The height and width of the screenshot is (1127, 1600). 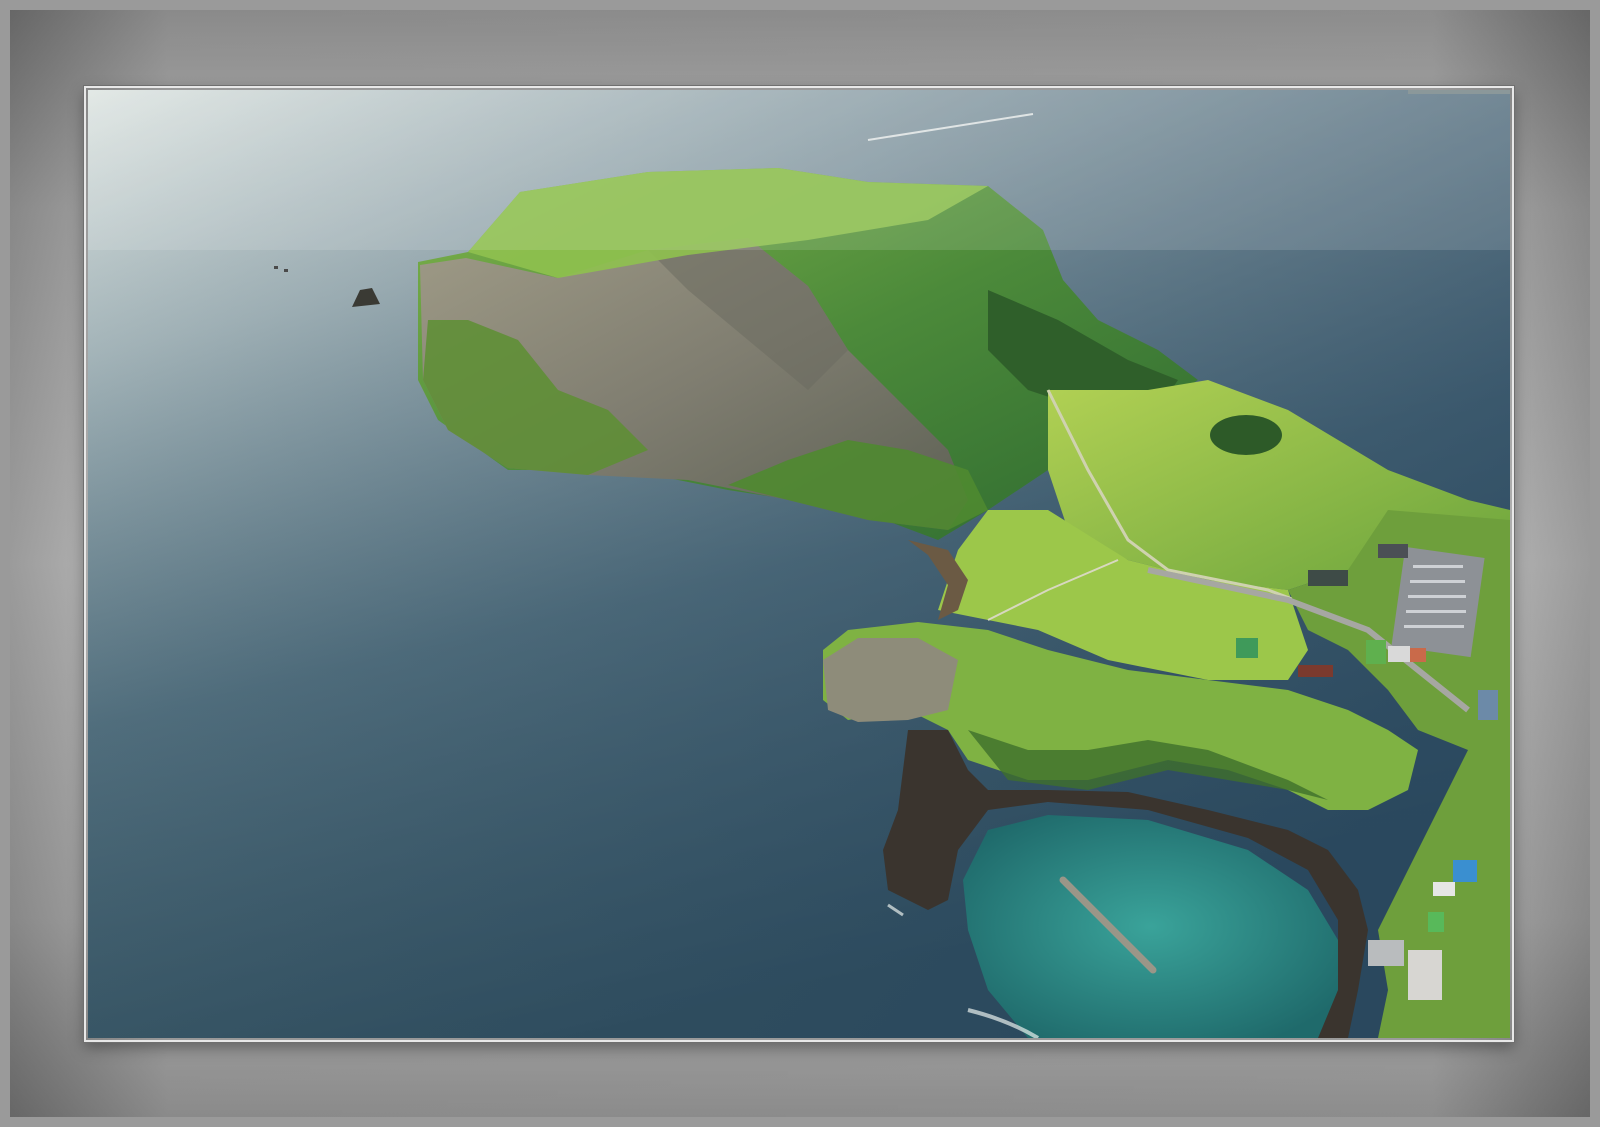 I want to click on haze, so click(x=799, y=170).